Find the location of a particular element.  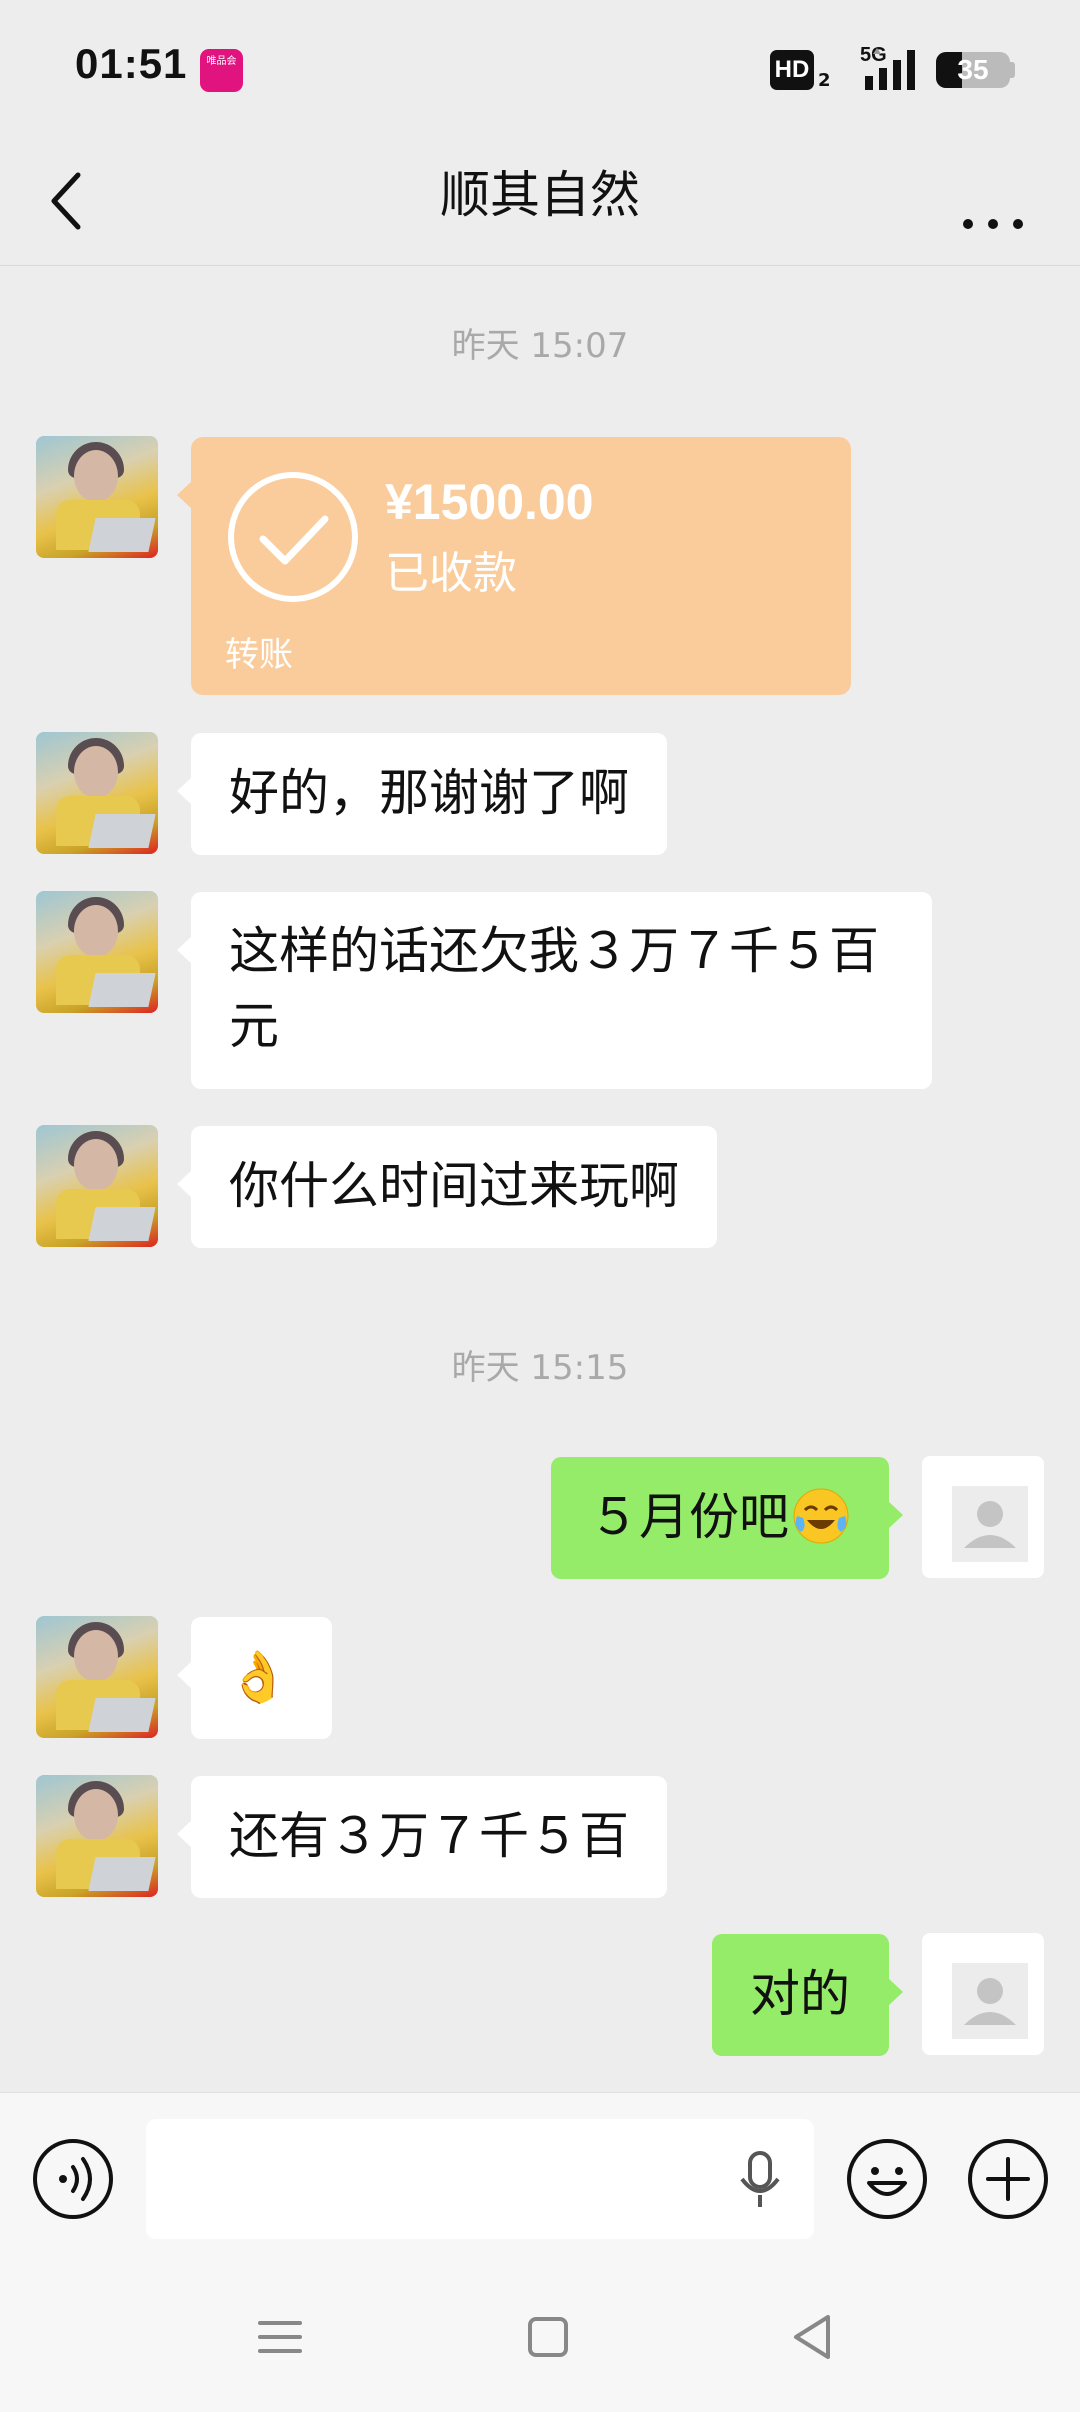

message-text-line: 元 is located at coordinates (254, 1026).